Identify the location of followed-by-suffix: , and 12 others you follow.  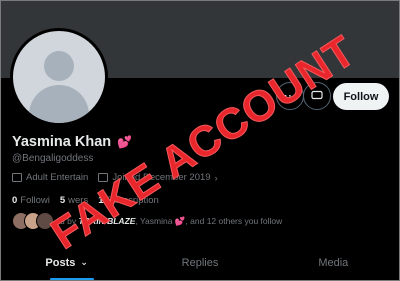
(234, 220).